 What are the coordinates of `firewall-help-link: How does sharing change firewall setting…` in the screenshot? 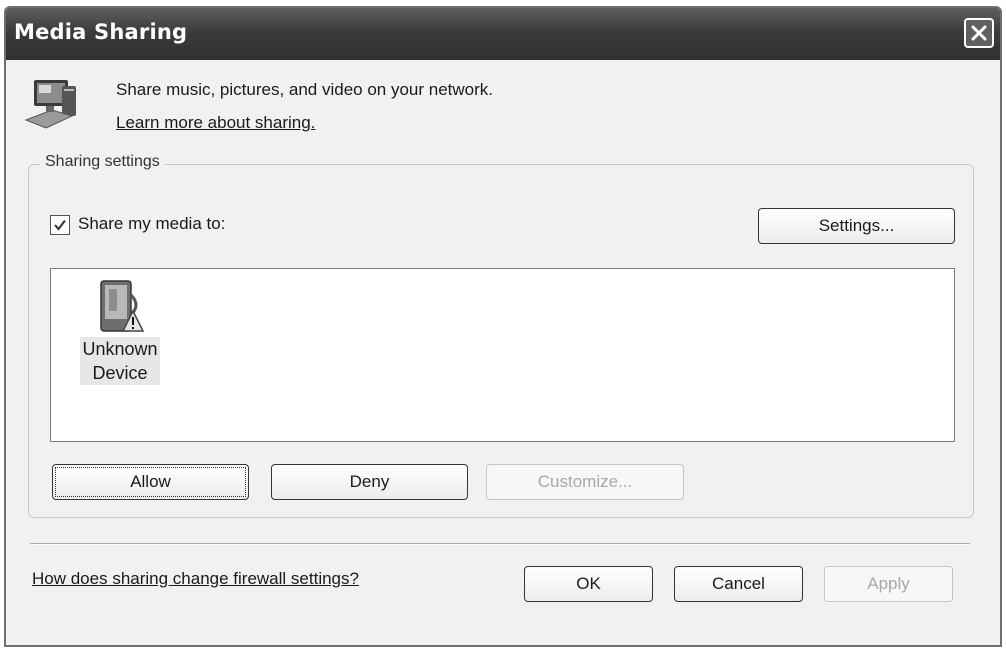 It's located at (195, 579).